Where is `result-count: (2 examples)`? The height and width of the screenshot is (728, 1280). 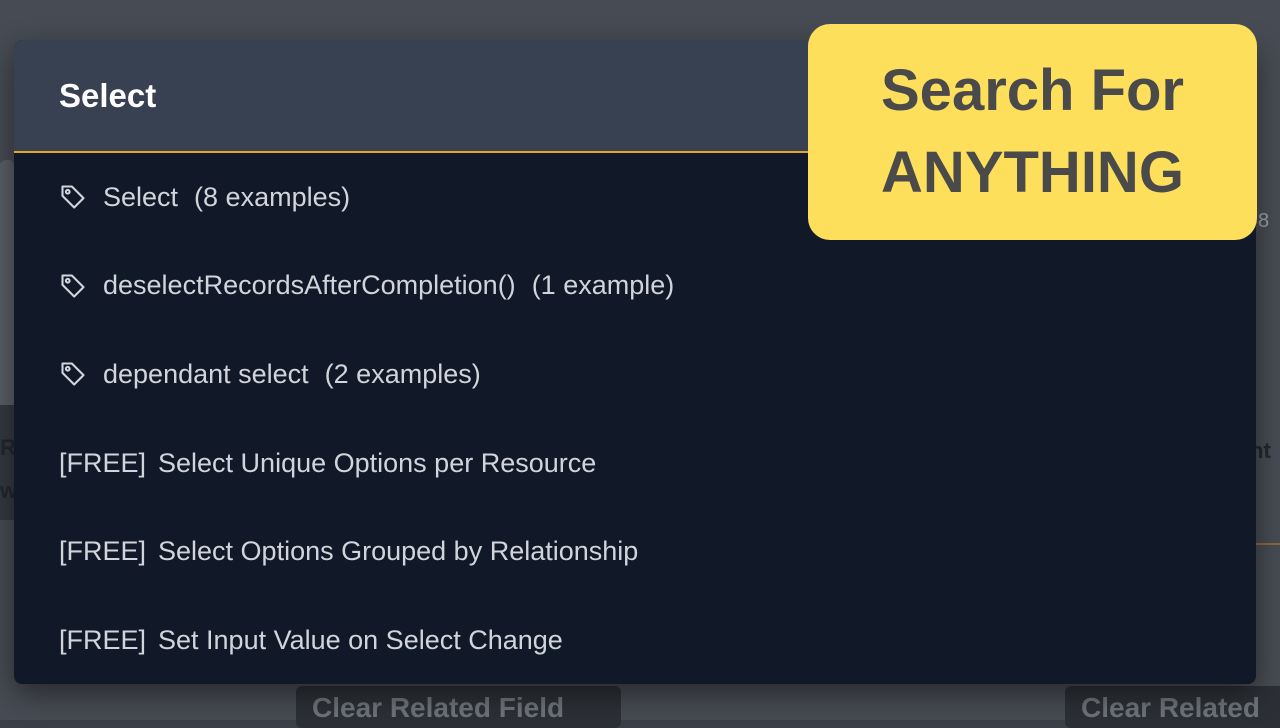
result-count: (2 examples) is located at coordinates (402, 373).